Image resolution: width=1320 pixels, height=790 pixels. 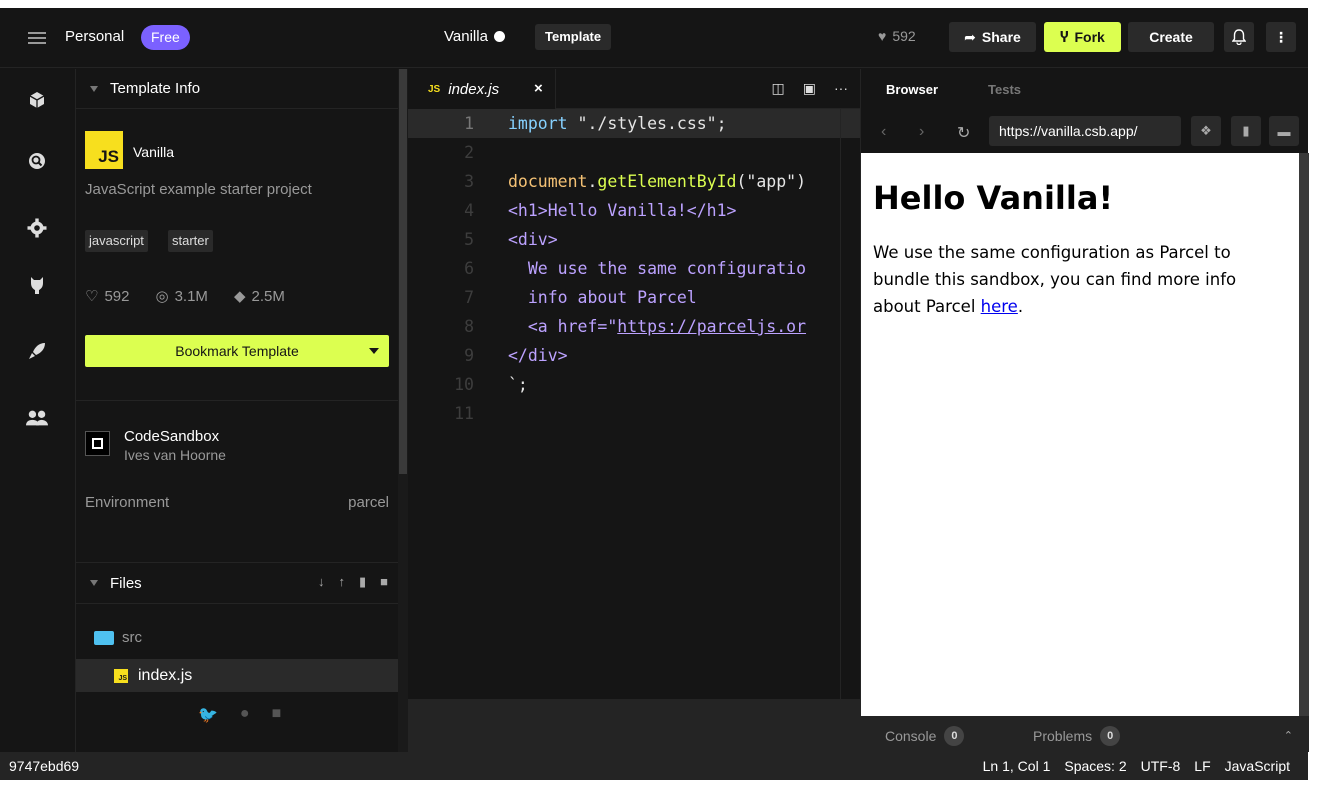 What do you see at coordinates (171, 436) in the screenshot?
I see `team-name: CodeSandbox` at bounding box center [171, 436].